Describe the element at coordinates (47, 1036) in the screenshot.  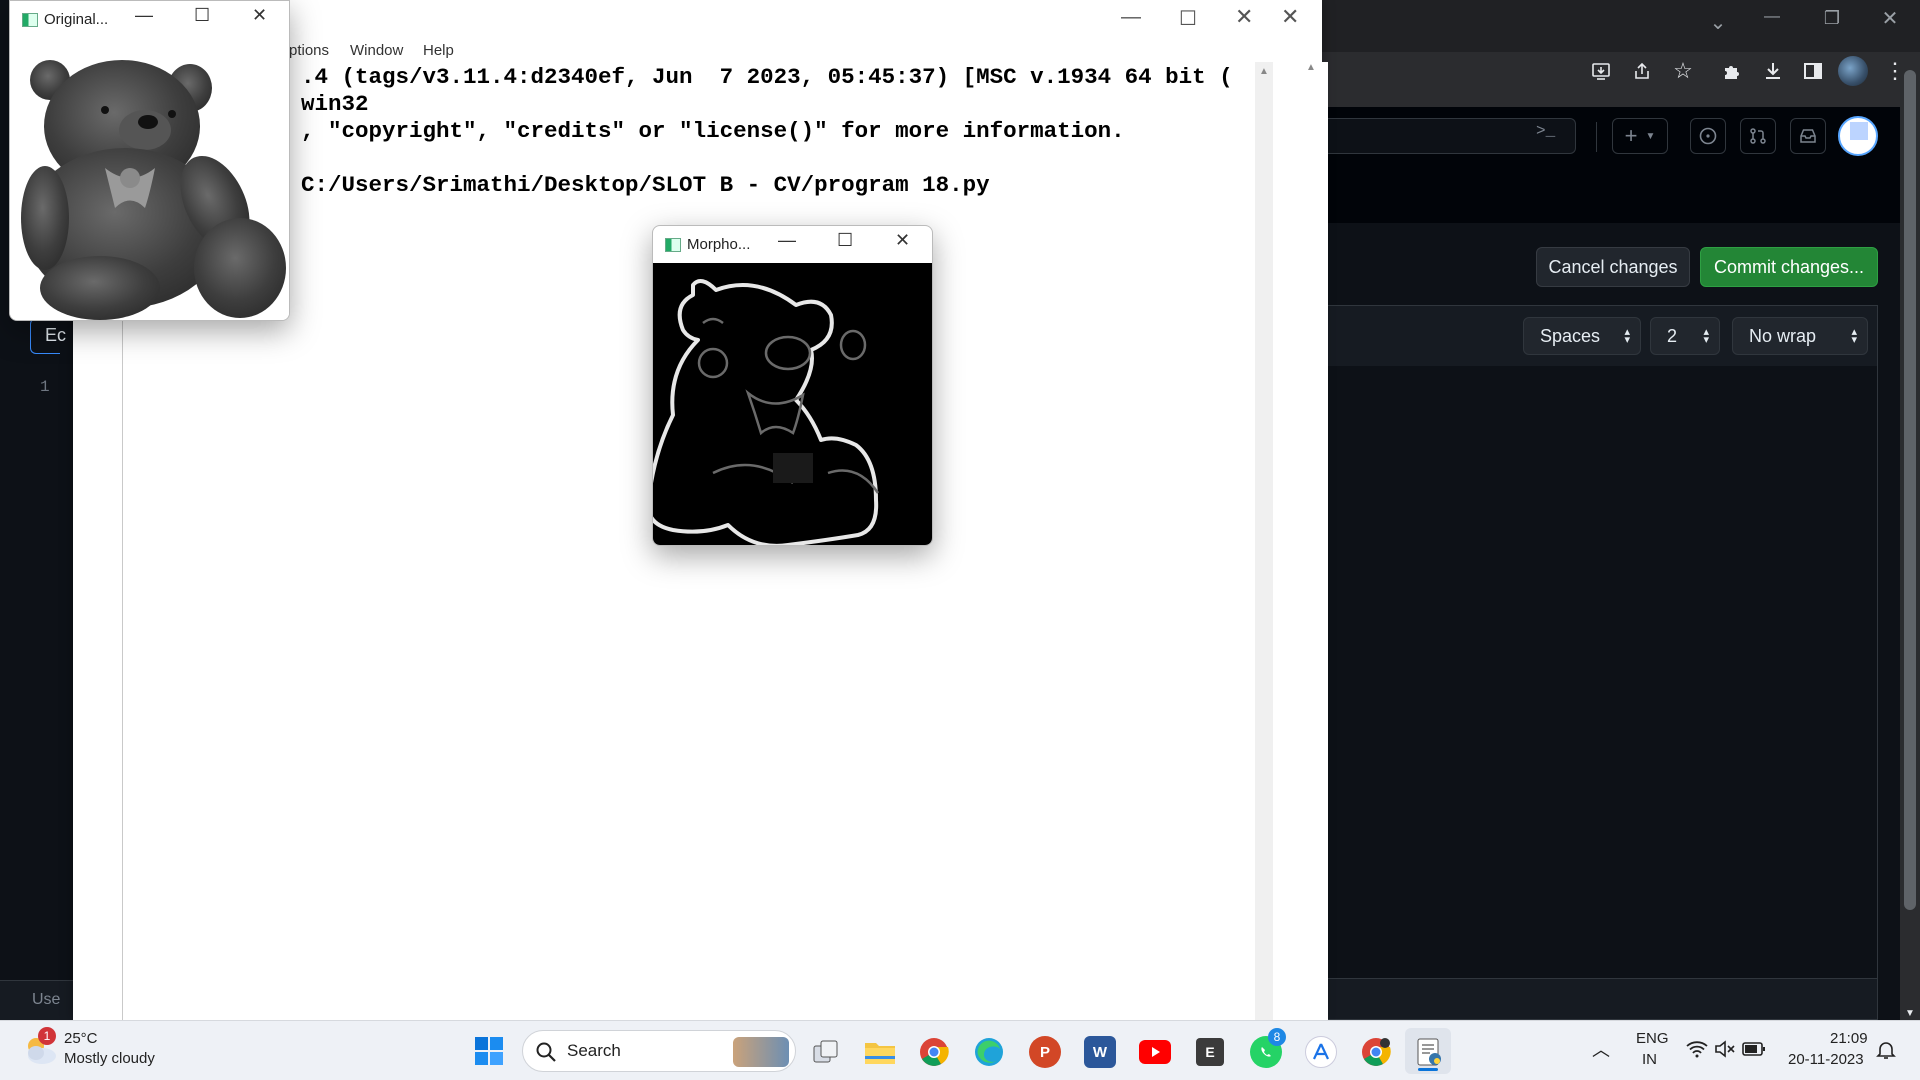
I see `weather-badge: 1` at that location.